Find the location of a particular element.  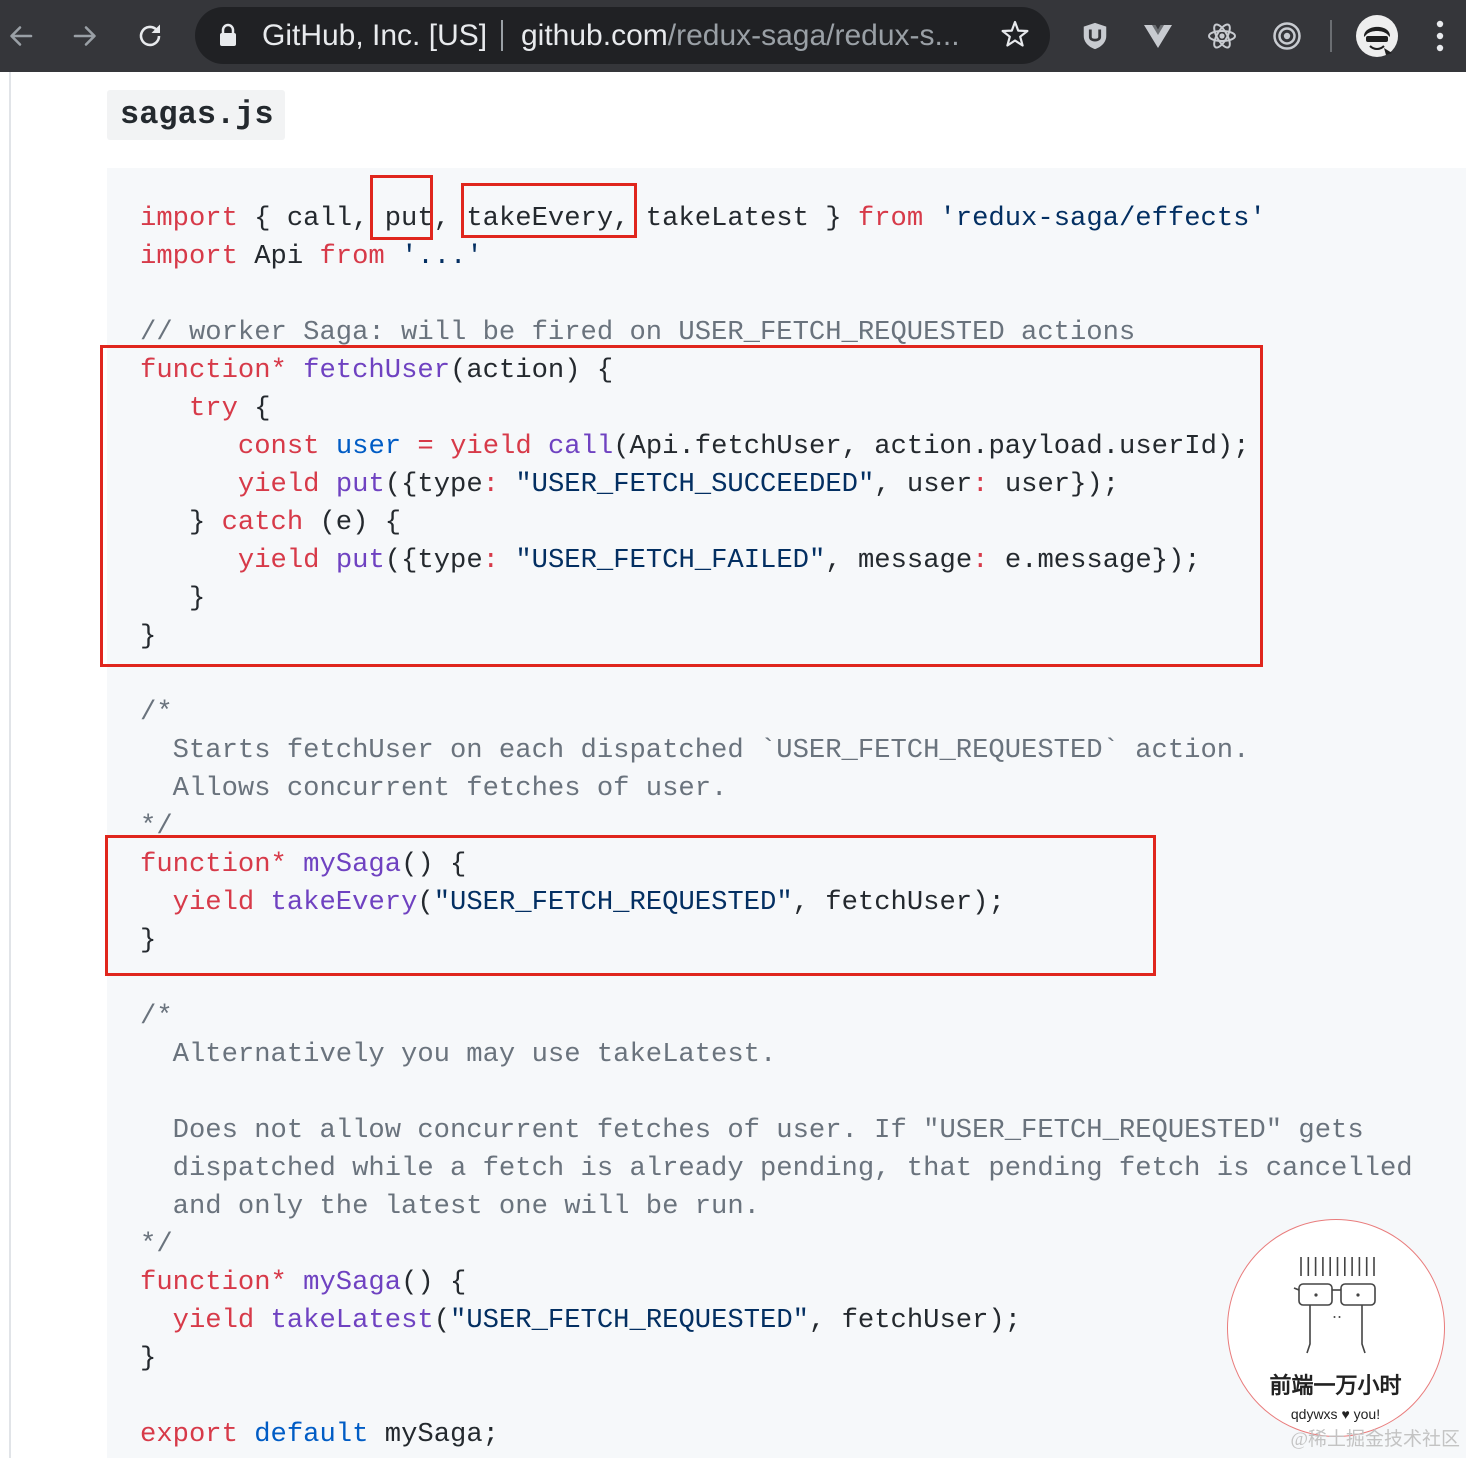

extension-target-button is located at coordinates (1287, 36).